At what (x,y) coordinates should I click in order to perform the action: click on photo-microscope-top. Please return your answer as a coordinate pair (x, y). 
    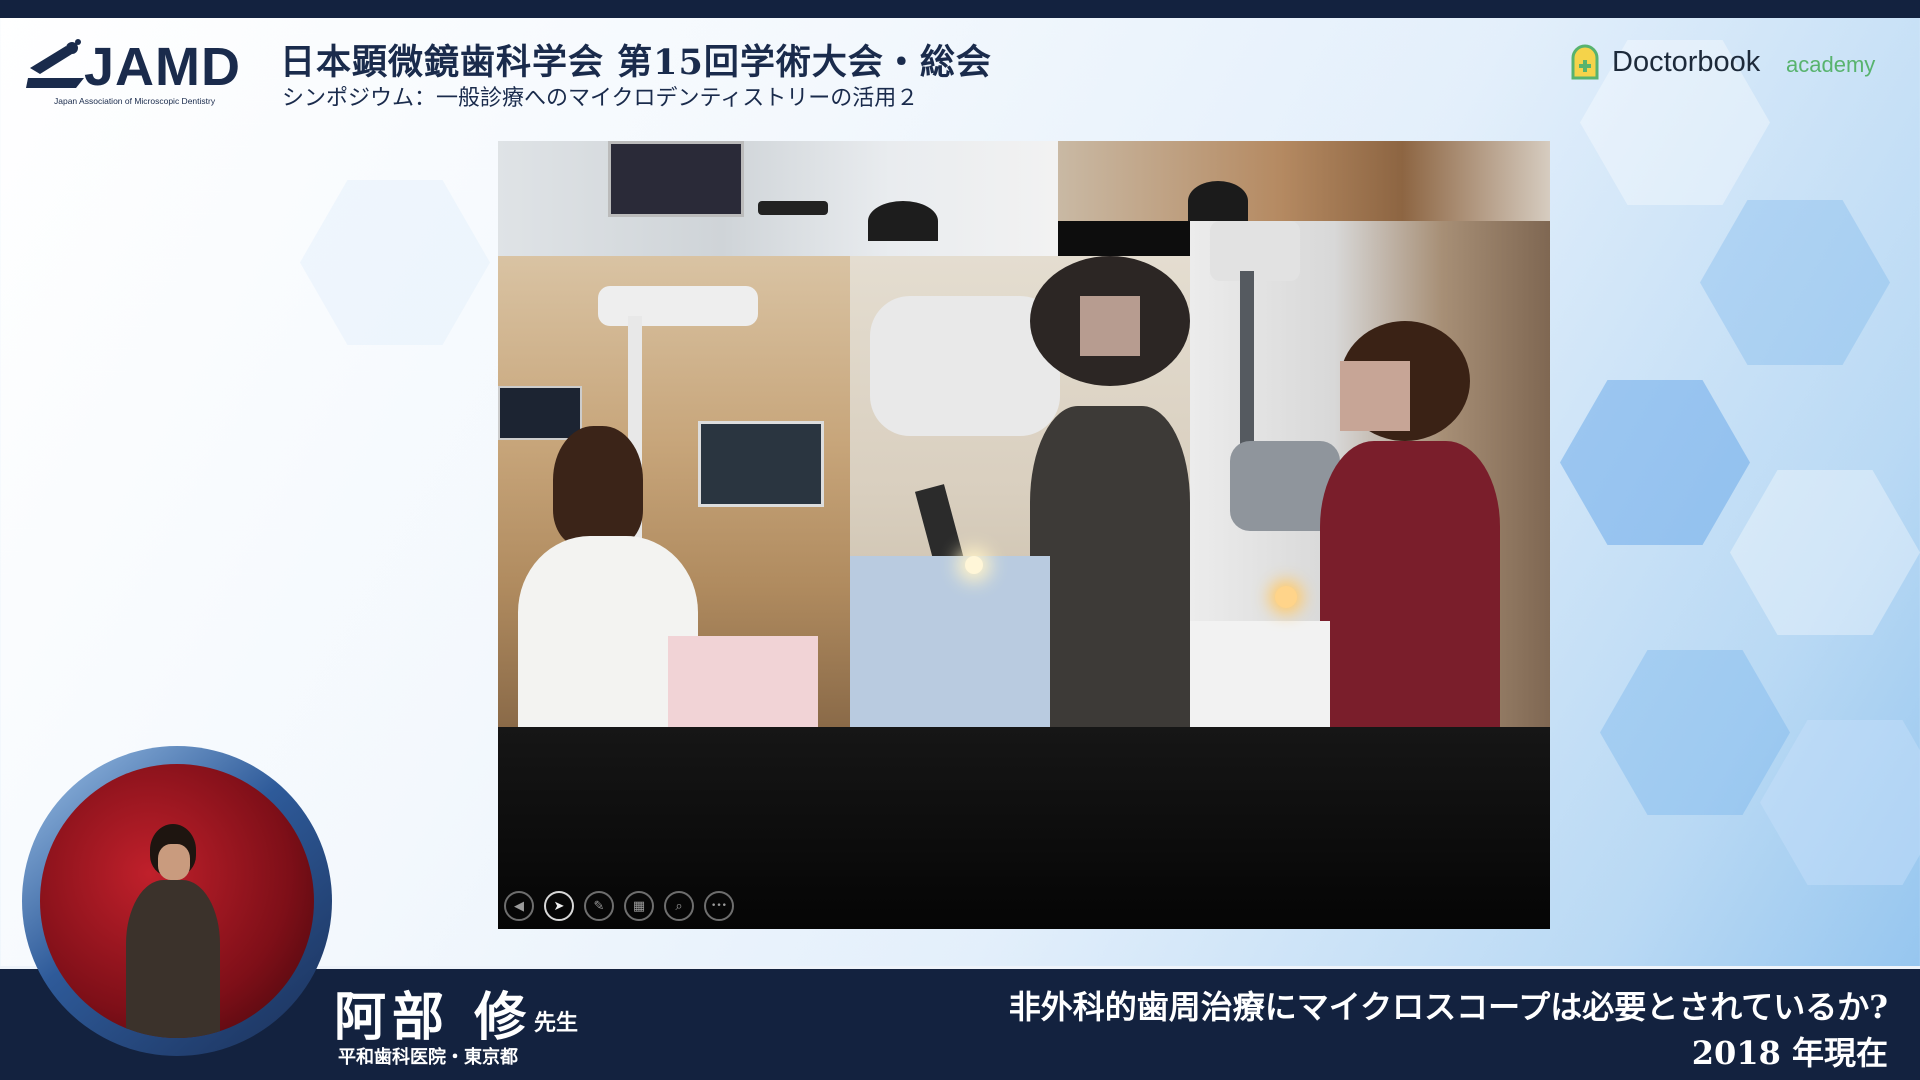
    Looking at the image, I should click on (778, 198).